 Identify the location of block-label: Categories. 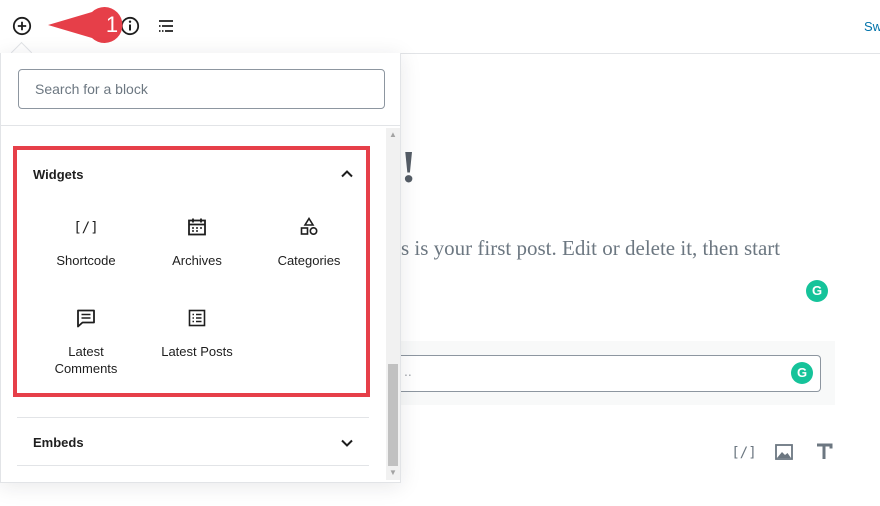
(309, 260).